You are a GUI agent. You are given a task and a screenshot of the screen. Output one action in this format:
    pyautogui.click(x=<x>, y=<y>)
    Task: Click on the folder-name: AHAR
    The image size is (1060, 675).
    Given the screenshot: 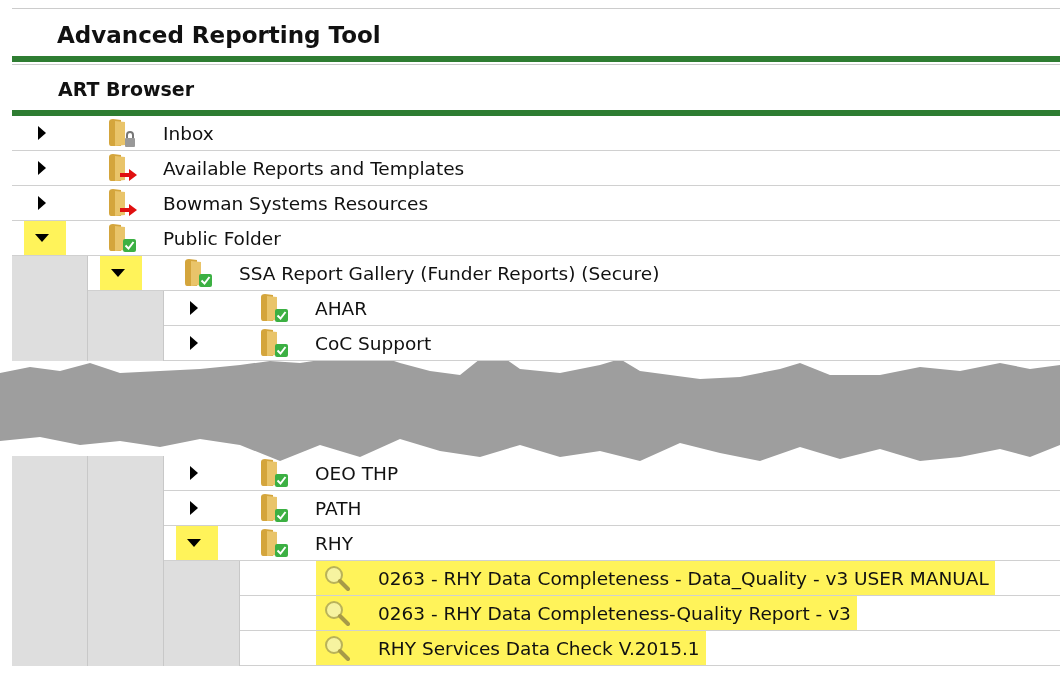 What is the action you would take?
    pyautogui.click(x=341, y=308)
    